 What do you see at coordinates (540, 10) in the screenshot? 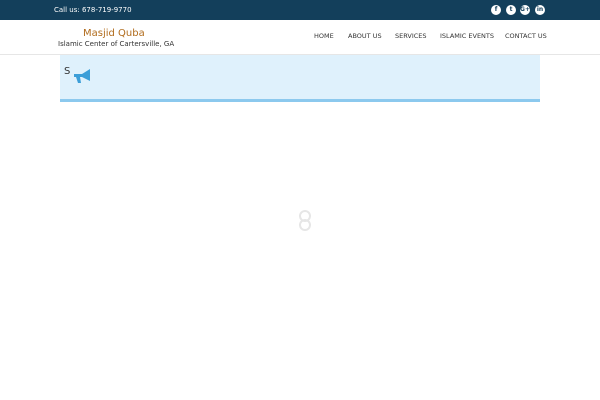
I see `linkedin-icon: in` at bounding box center [540, 10].